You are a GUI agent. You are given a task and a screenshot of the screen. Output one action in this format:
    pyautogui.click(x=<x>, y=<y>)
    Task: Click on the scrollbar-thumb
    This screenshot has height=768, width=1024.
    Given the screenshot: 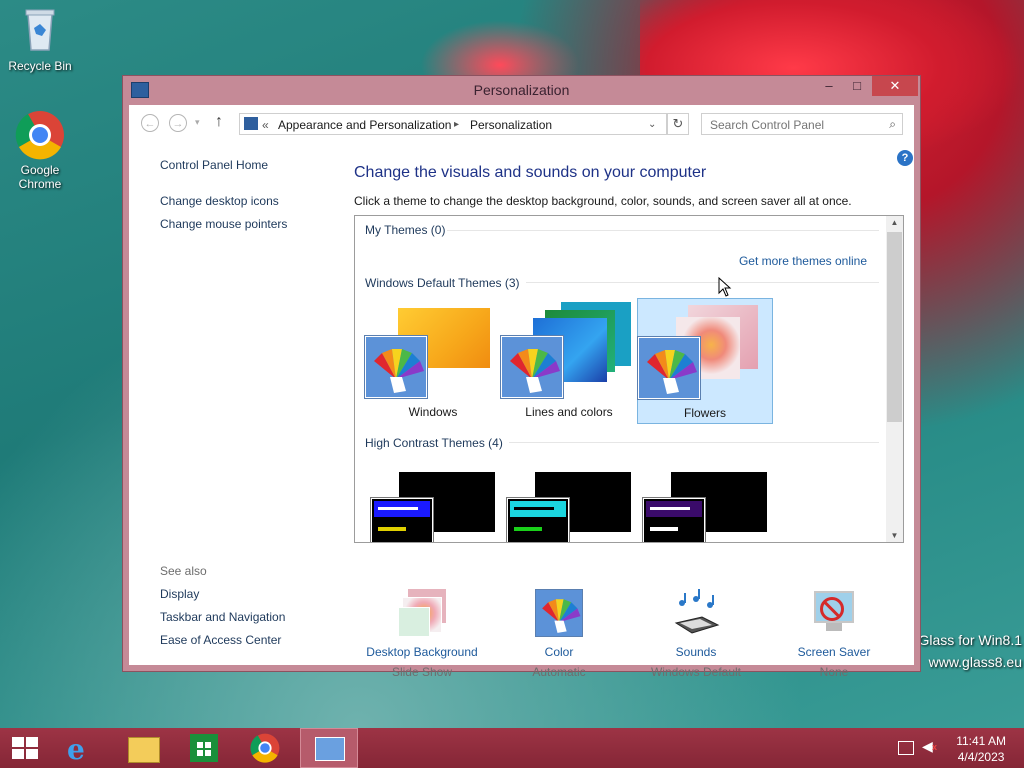 What is the action you would take?
    pyautogui.click(x=894, y=327)
    